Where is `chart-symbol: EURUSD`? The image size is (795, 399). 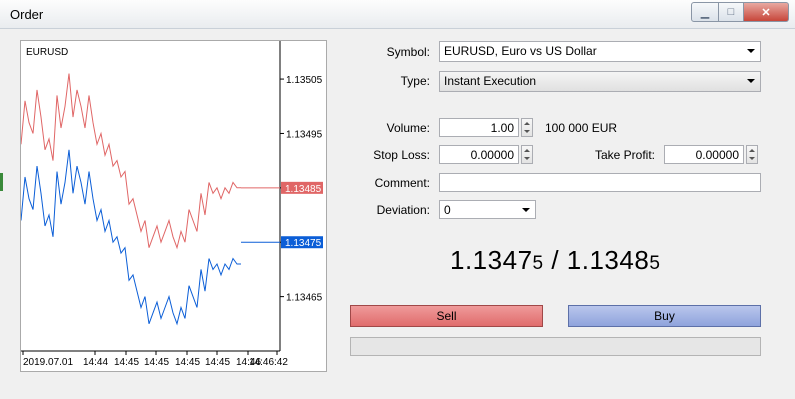 chart-symbol: EURUSD is located at coordinates (47, 52).